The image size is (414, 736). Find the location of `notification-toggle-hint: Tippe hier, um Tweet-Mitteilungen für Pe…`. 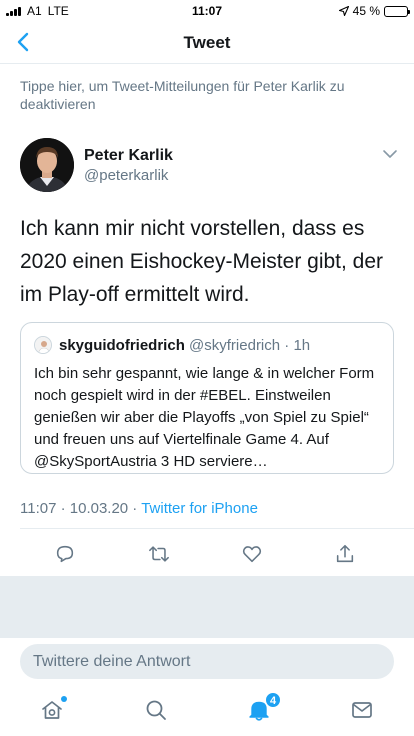

notification-toggle-hint: Tippe hier, um Tweet-Mitteilungen für Pe… is located at coordinates (205, 95).